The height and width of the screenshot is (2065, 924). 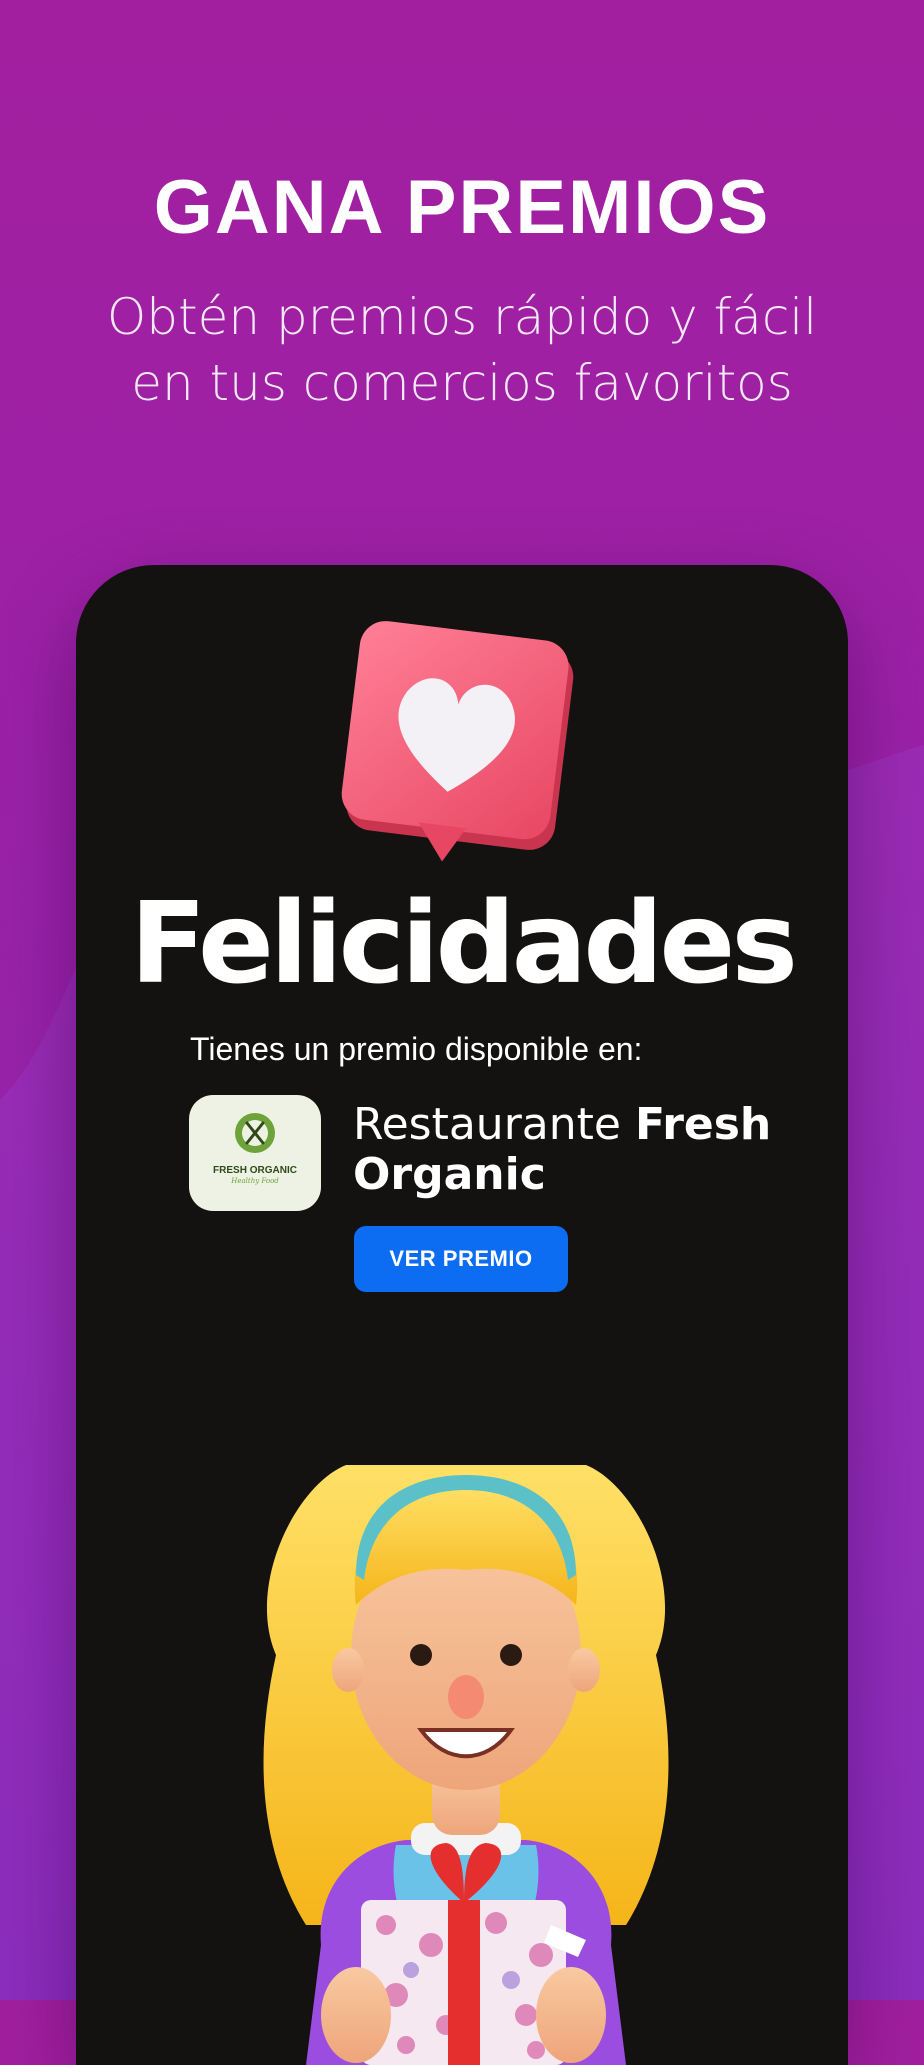 I want to click on merchant-logo-tagline: Healthy Food, so click(x=255, y=1181).